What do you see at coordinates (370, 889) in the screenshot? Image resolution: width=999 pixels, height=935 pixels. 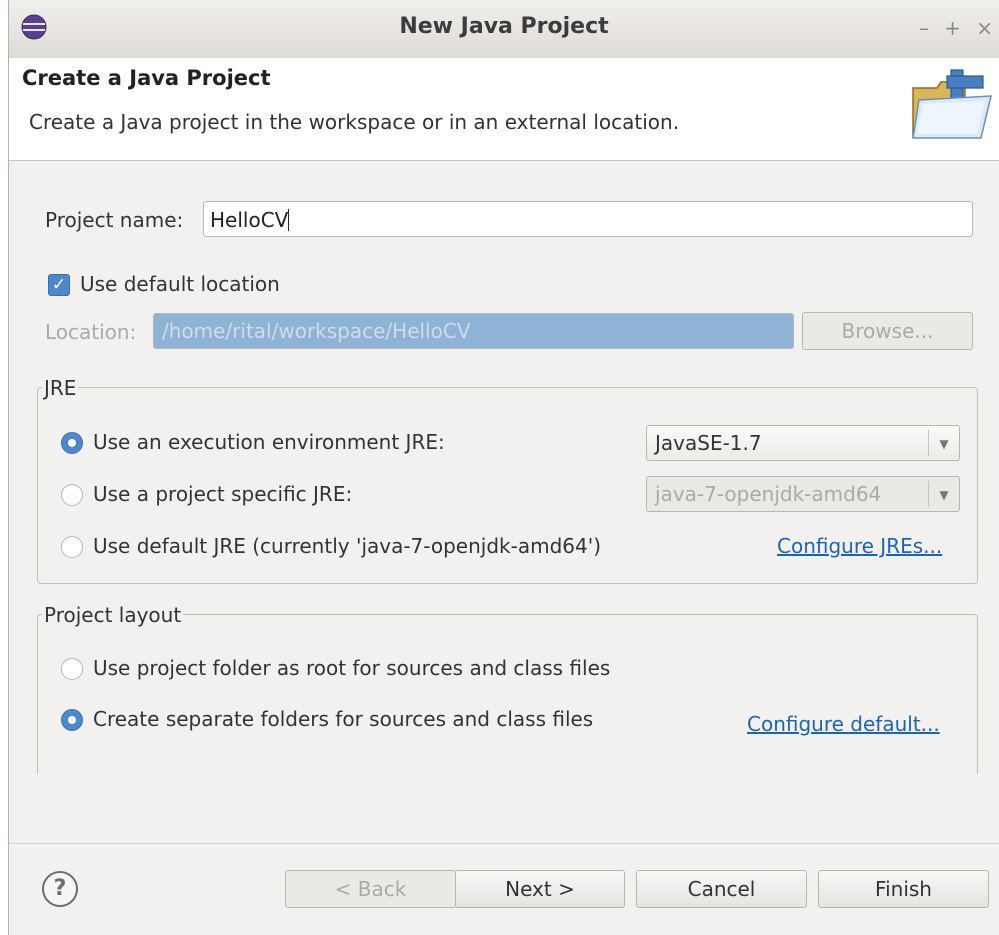 I see `back-button: < Back` at bounding box center [370, 889].